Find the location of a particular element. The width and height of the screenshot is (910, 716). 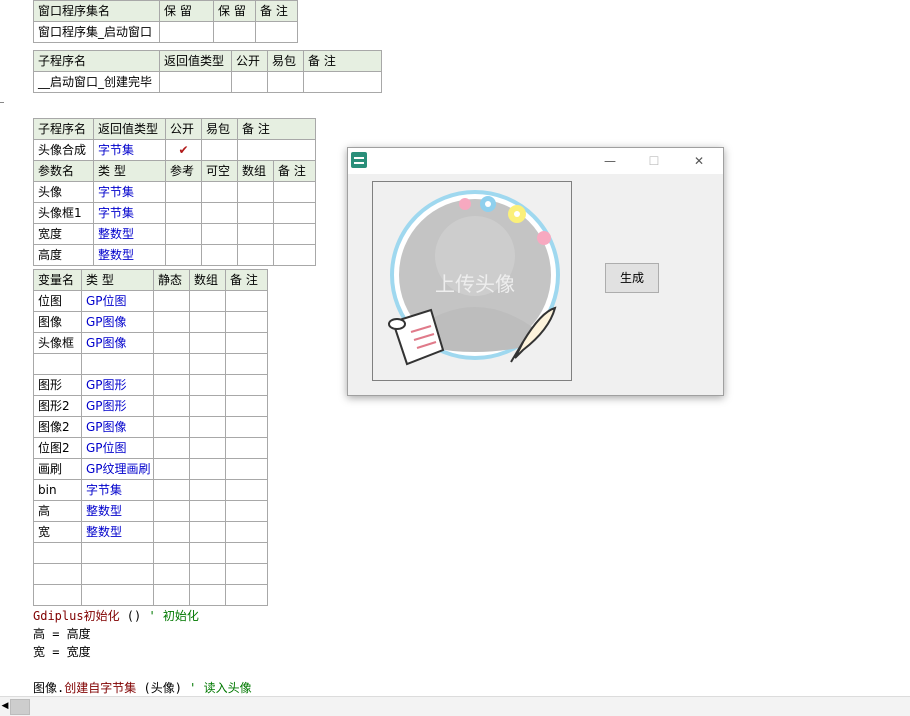

variable-name: 图像 is located at coordinates (57, 322).